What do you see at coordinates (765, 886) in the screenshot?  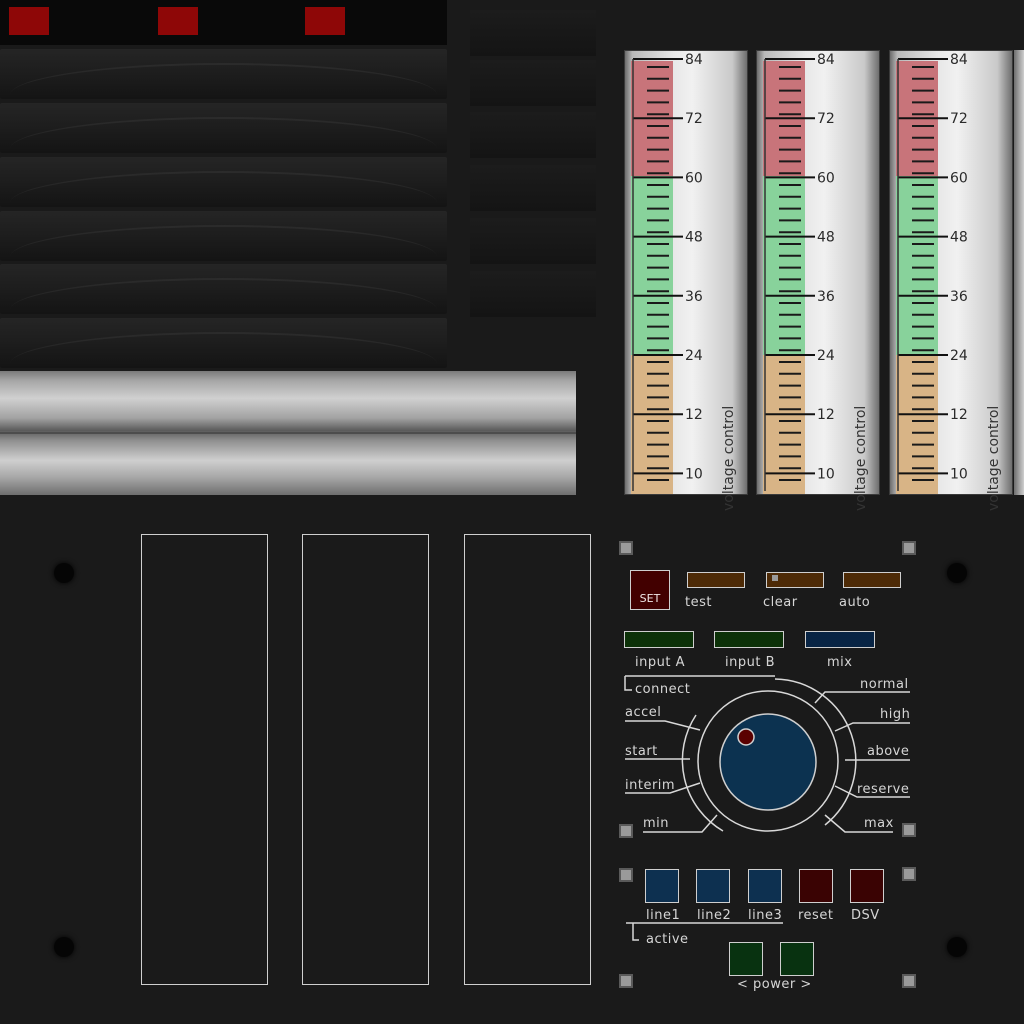 I see `line3-button` at bounding box center [765, 886].